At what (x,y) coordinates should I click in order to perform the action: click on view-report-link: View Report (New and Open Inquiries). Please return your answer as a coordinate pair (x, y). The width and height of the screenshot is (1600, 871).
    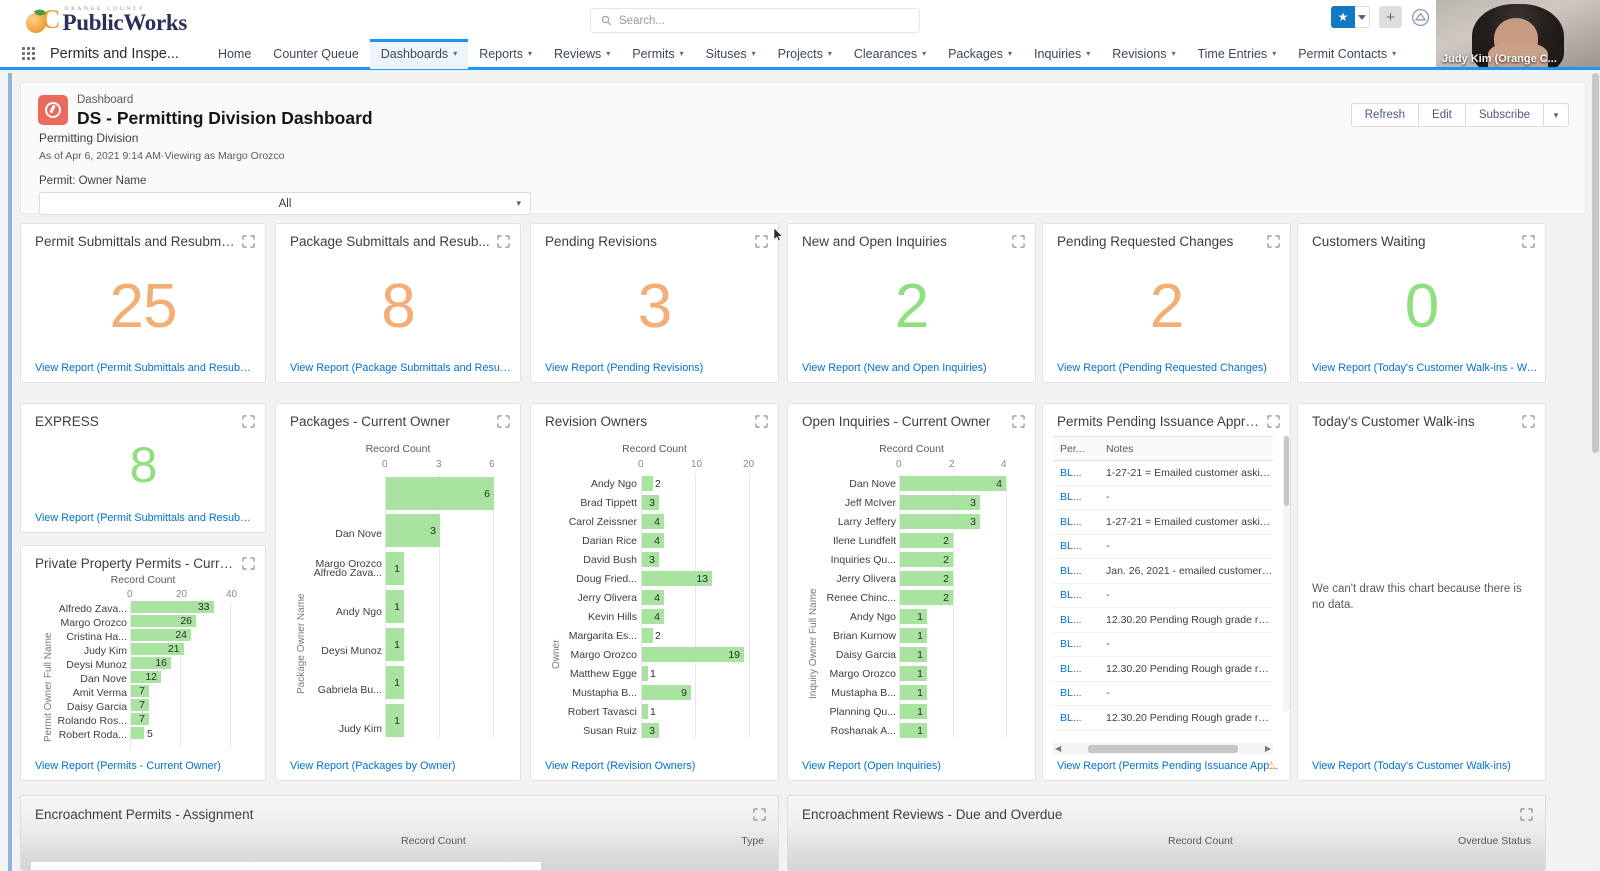
    Looking at the image, I should click on (894, 368).